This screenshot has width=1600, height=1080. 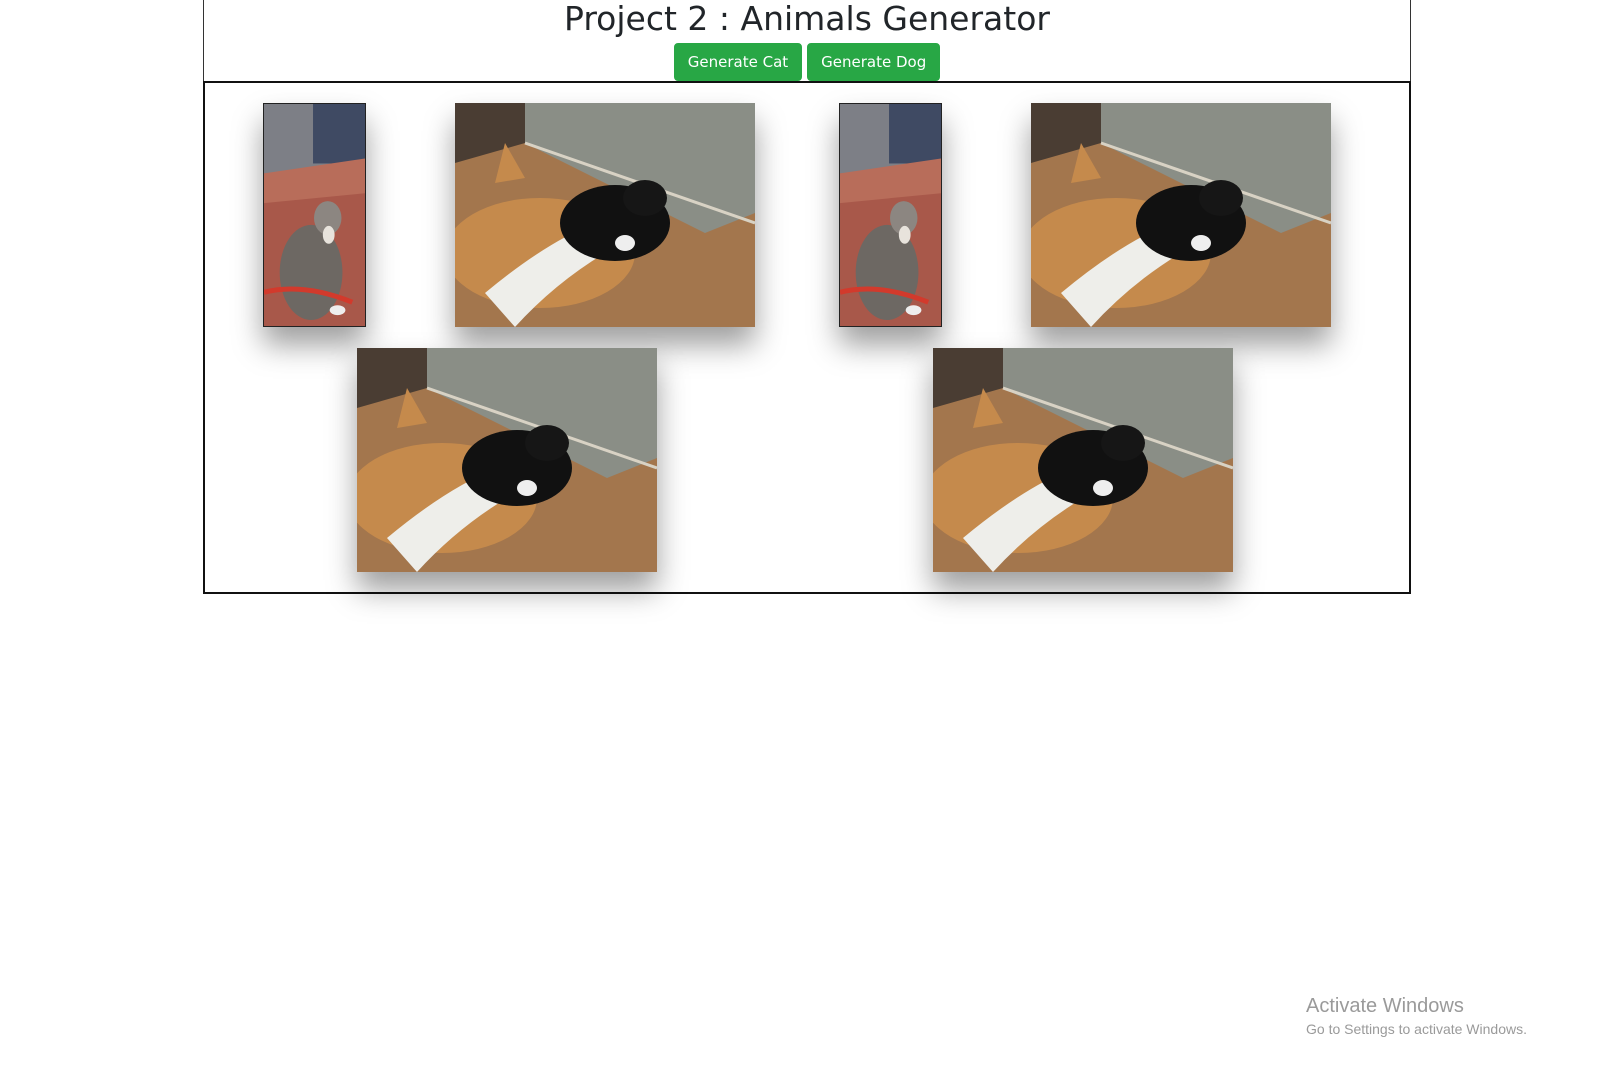 I want to click on generate-cat-button: Generate Cat, so click(x=738, y=62).